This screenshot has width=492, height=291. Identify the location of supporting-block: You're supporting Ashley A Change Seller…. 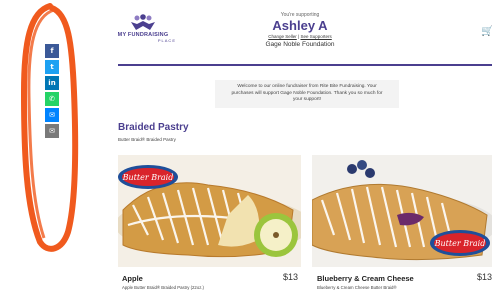
(300, 30).